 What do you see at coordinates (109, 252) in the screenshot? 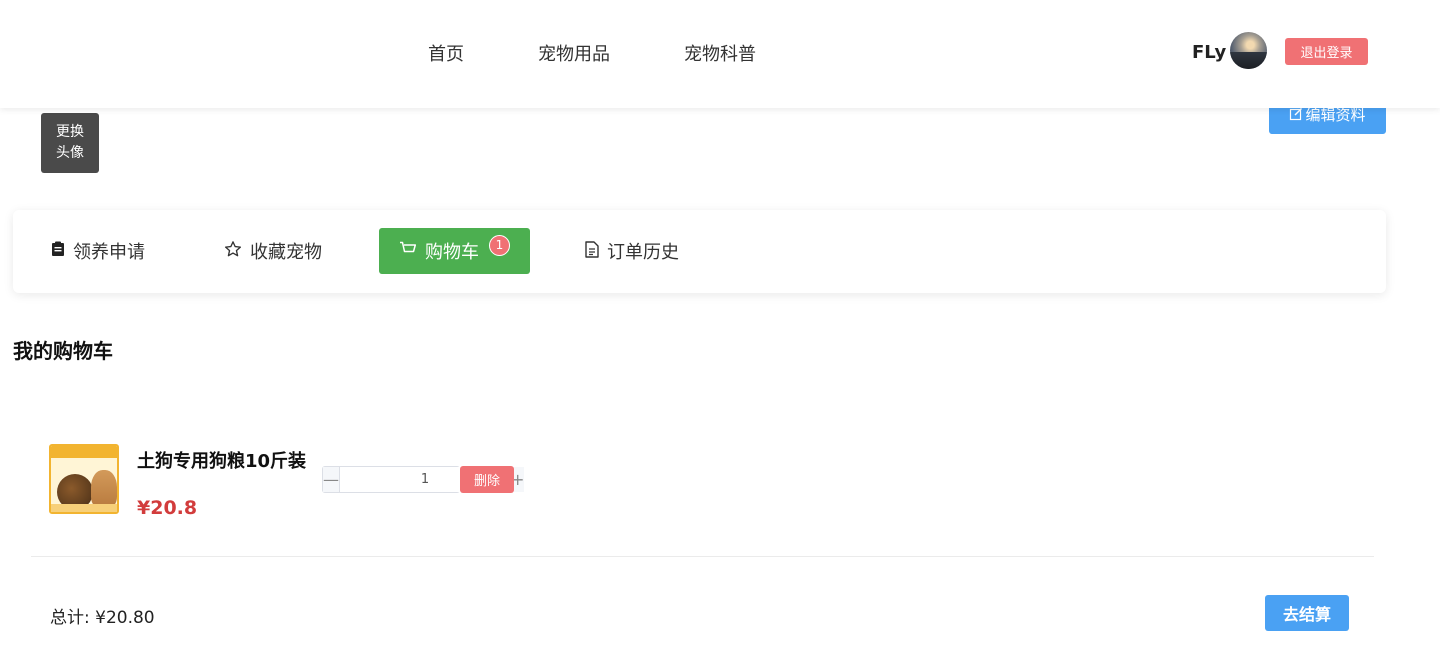
I see `tab-label: 领养申请` at bounding box center [109, 252].